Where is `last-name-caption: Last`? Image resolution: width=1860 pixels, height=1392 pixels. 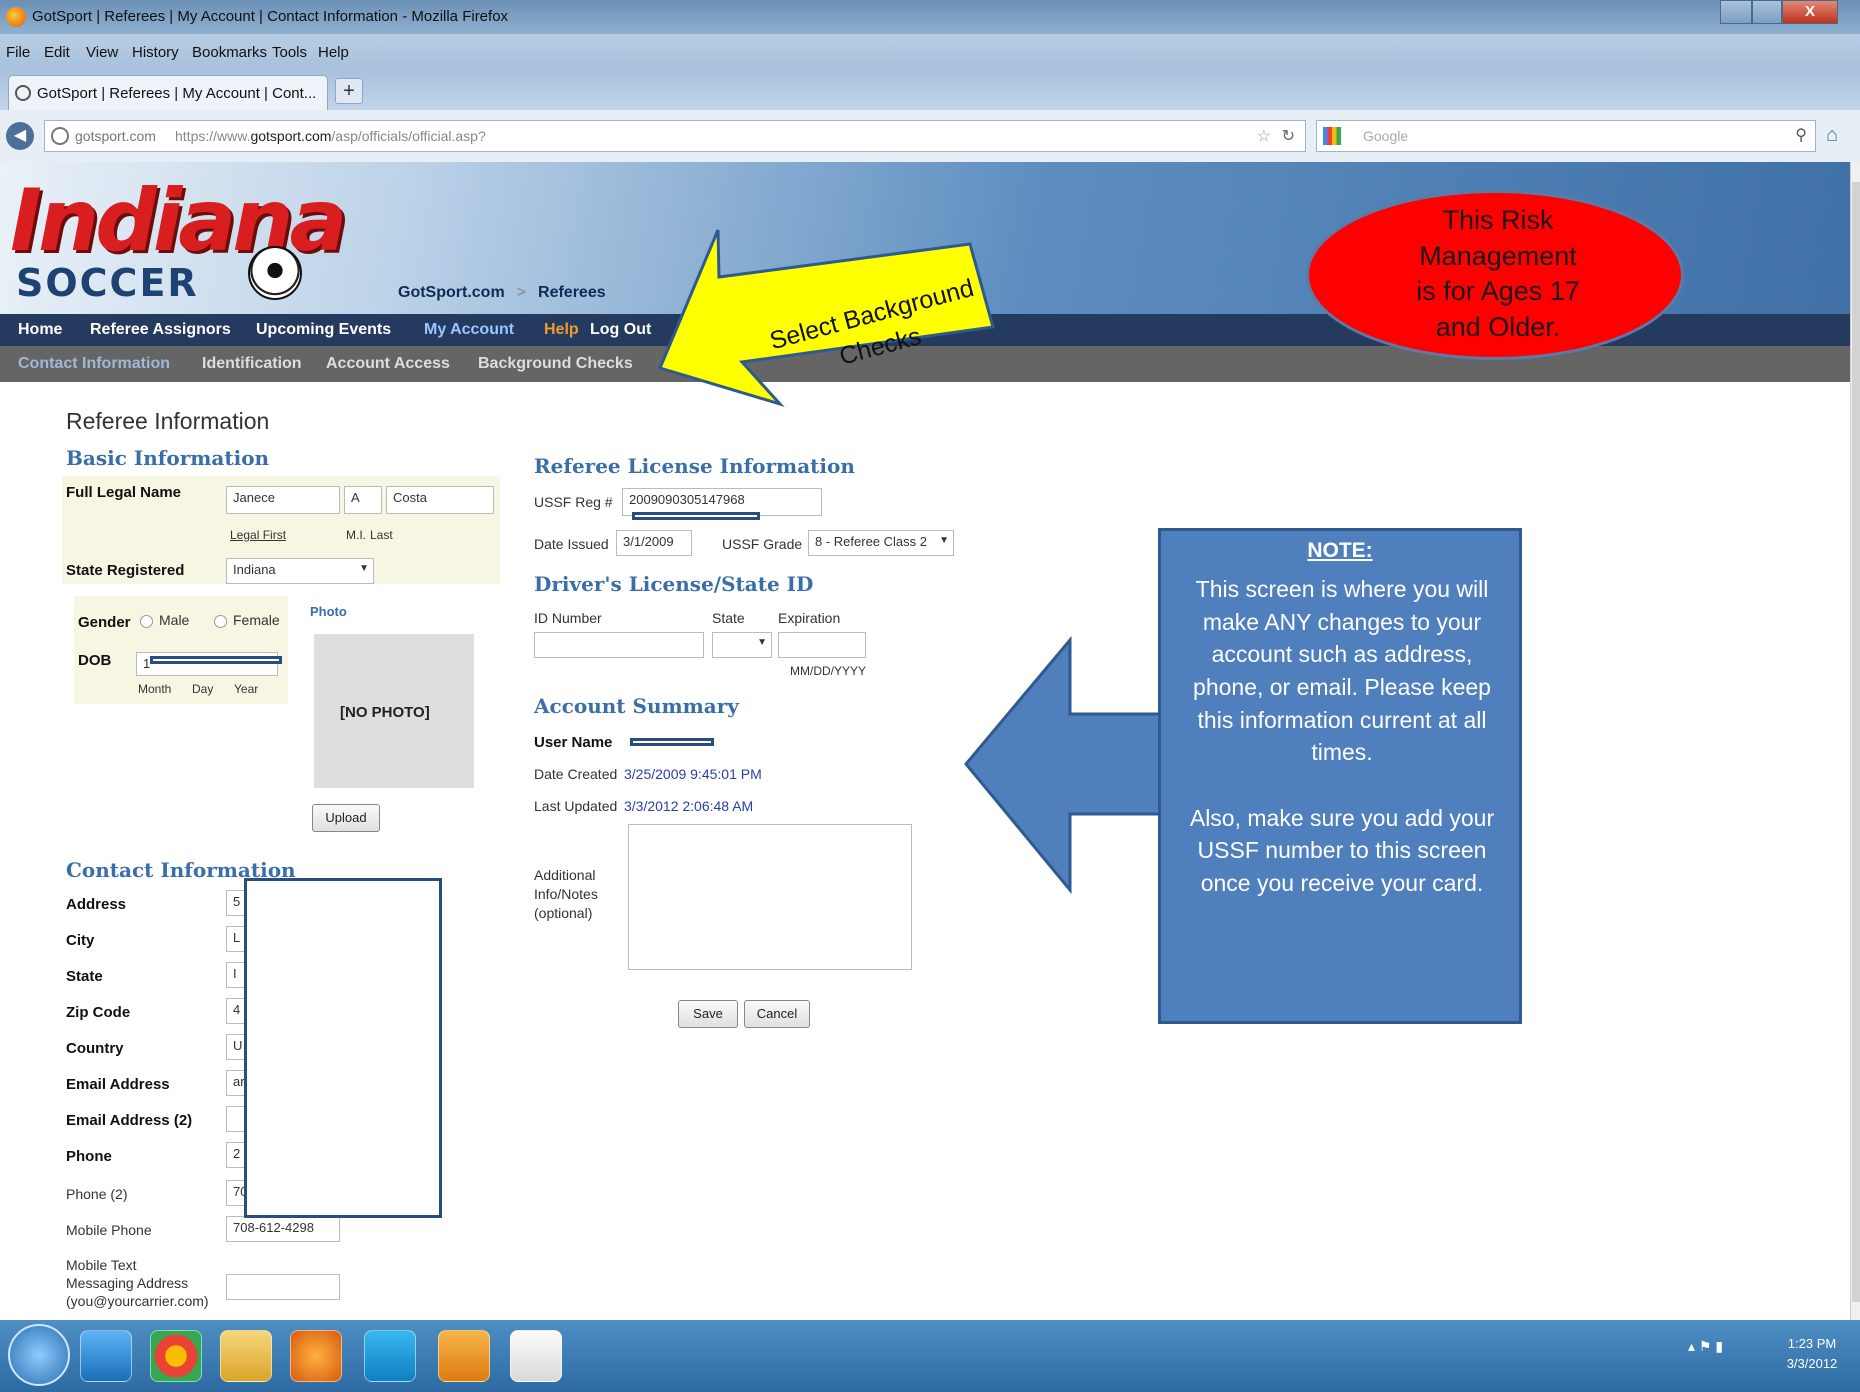 last-name-caption: Last is located at coordinates (381, 535).